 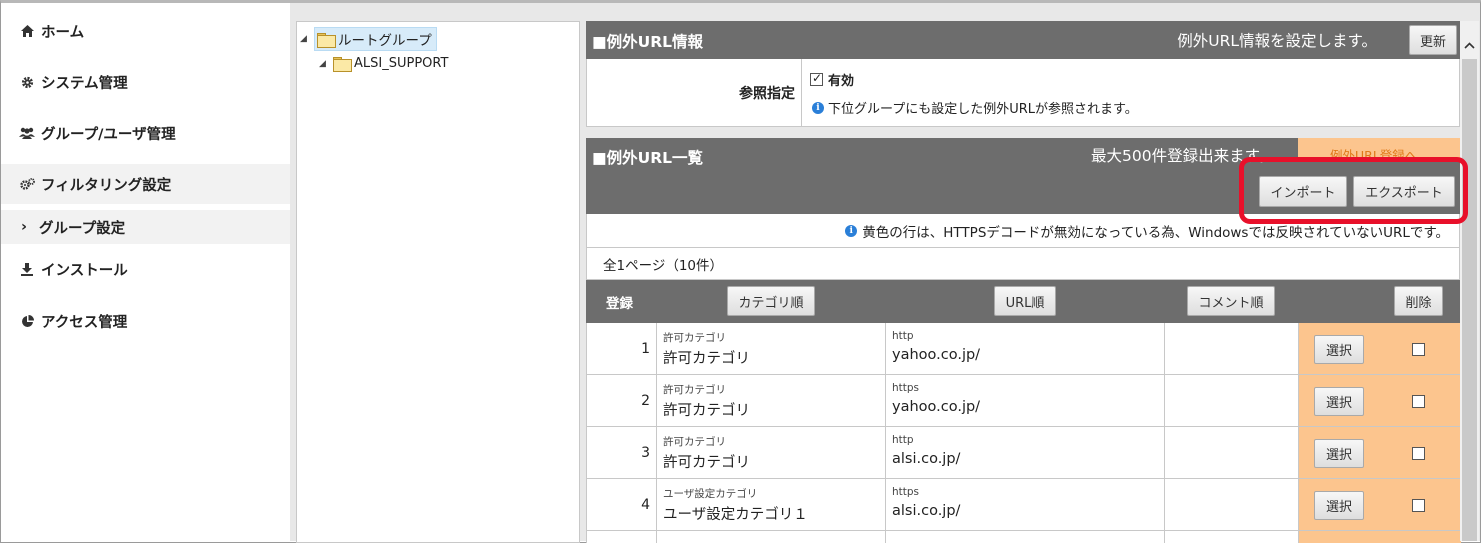 I want to click on tree-node-child: ◢ ALSI_SUPPORT, so click(x=384, y=64).